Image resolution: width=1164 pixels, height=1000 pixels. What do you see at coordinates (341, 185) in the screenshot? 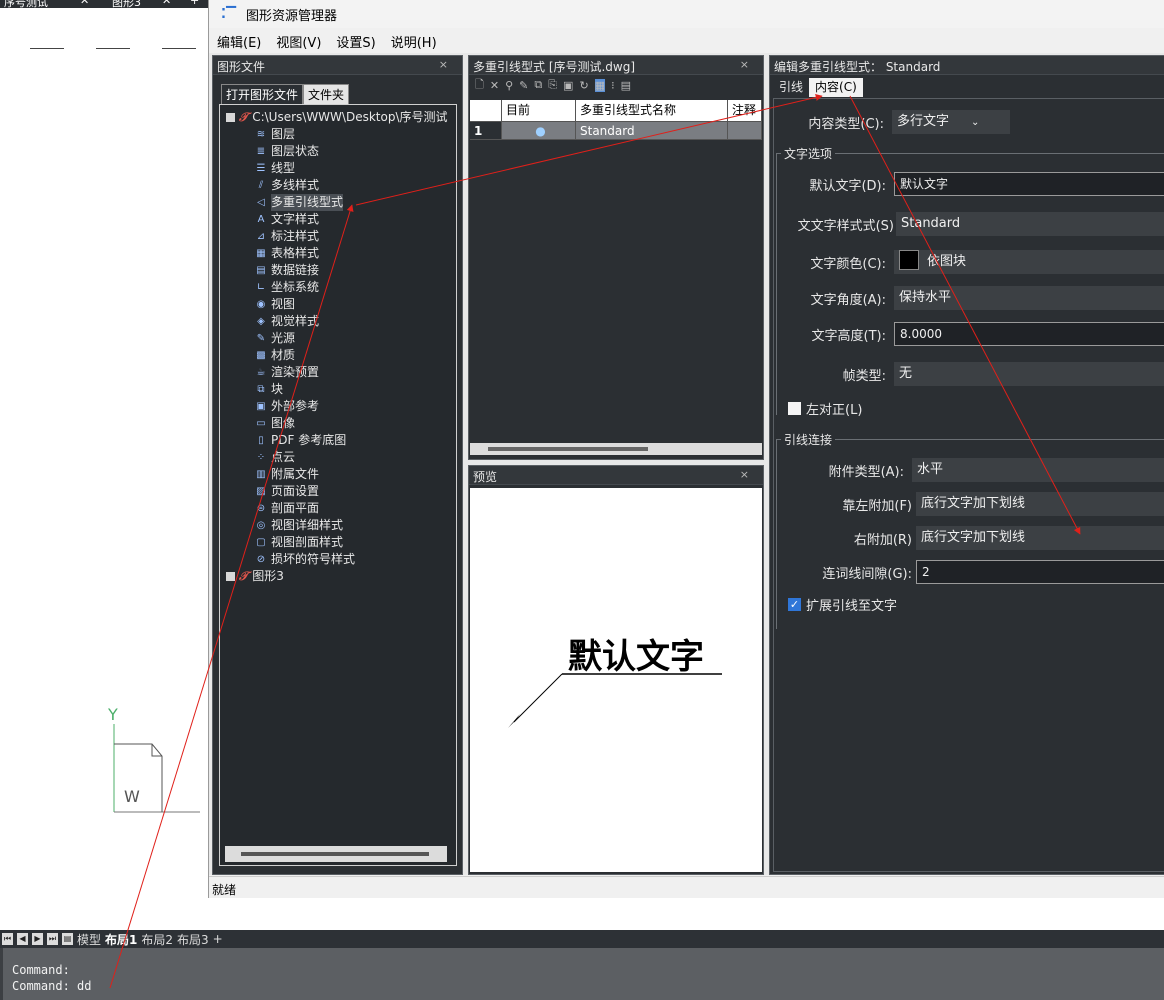
I see `tree-item: ⫽ 多线样式` at bounding box center [341, 185].